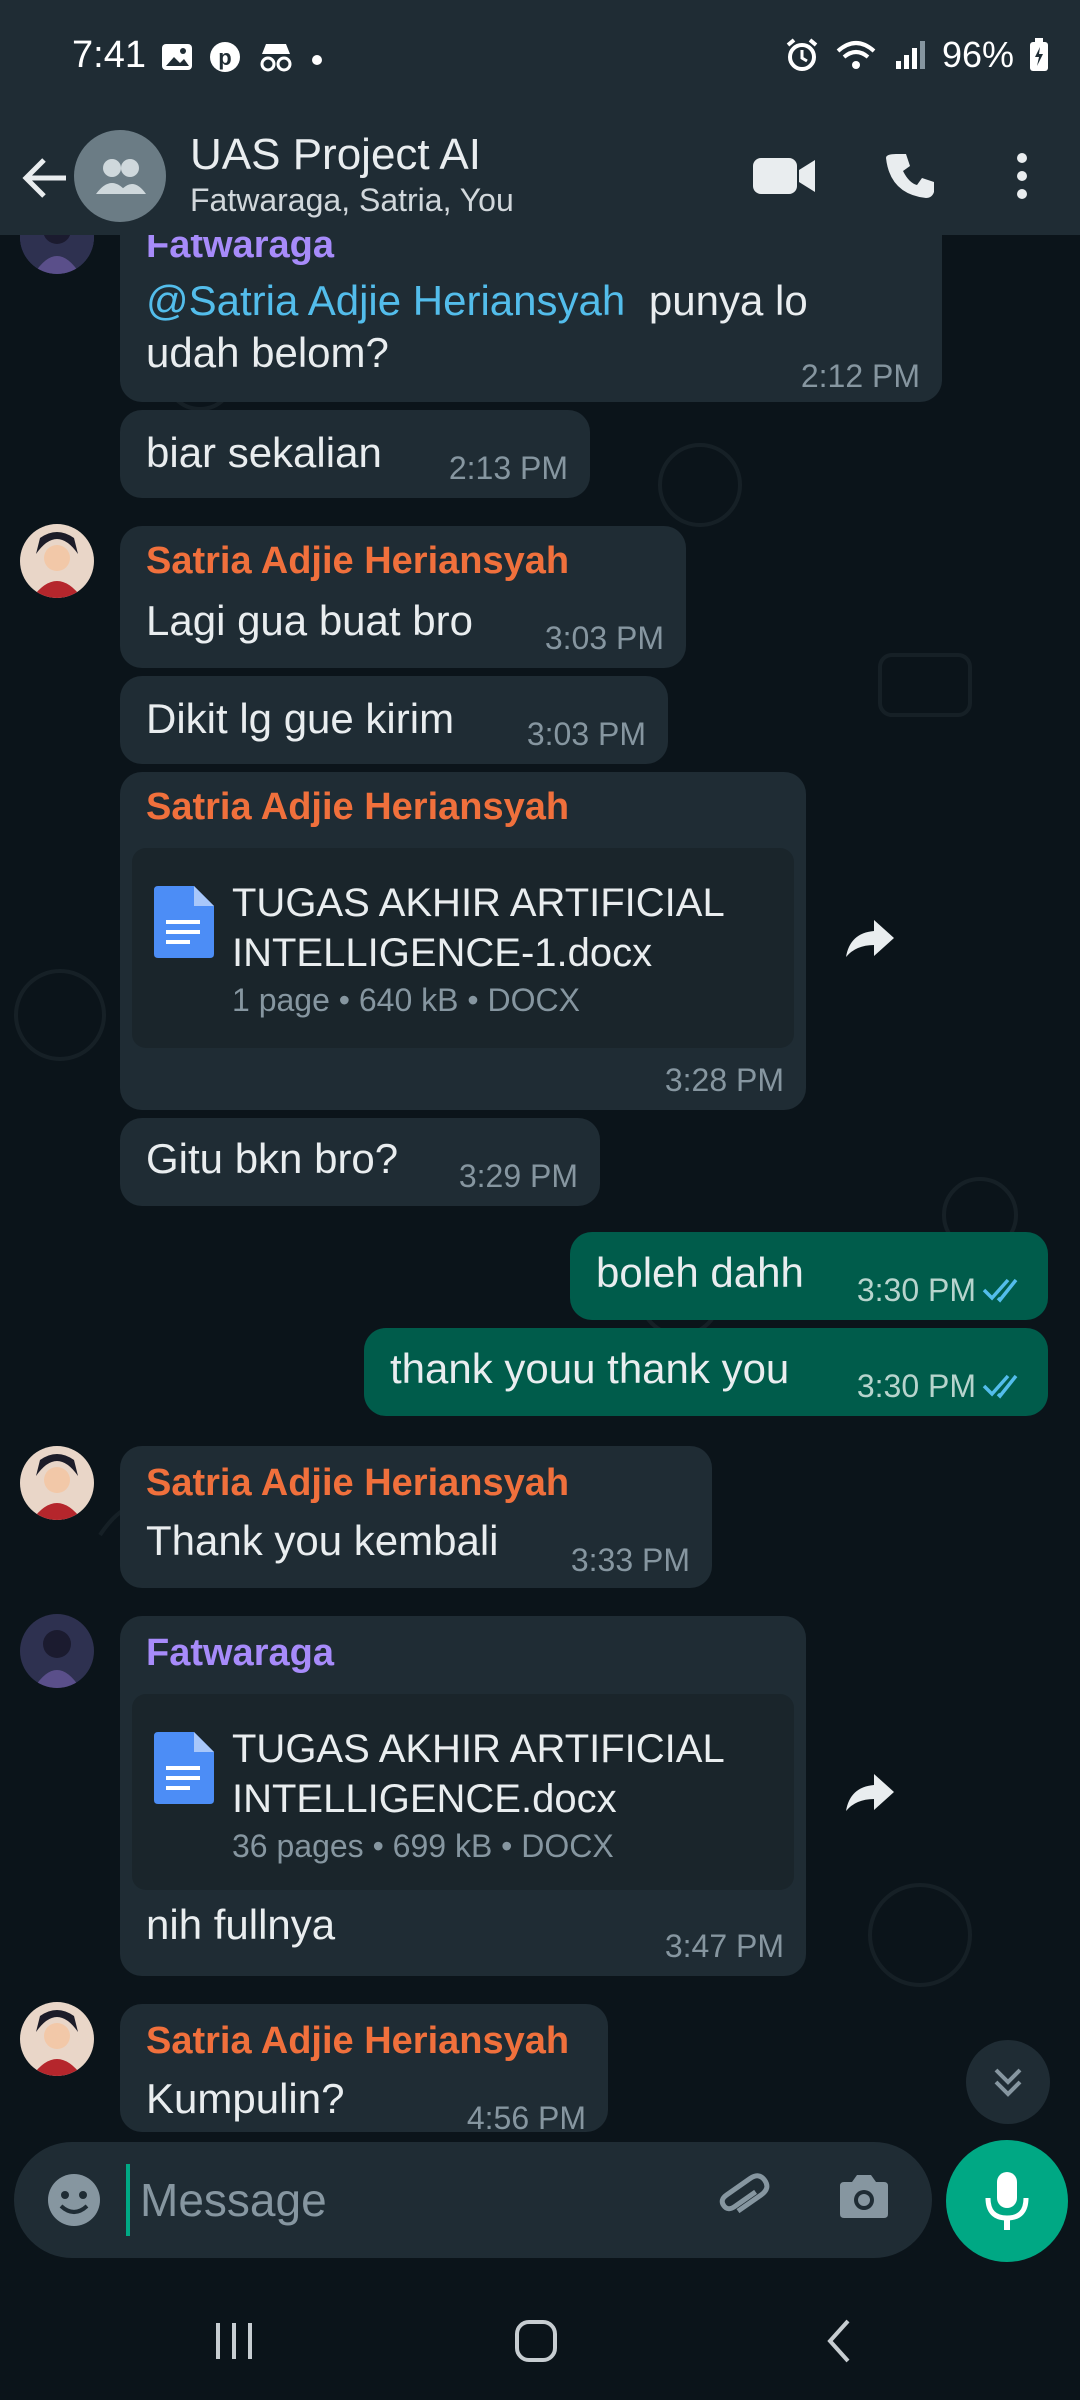 The height and width of the screenshot is (2400, 1080). I want to click on alarm-icon, so click(802, 54).